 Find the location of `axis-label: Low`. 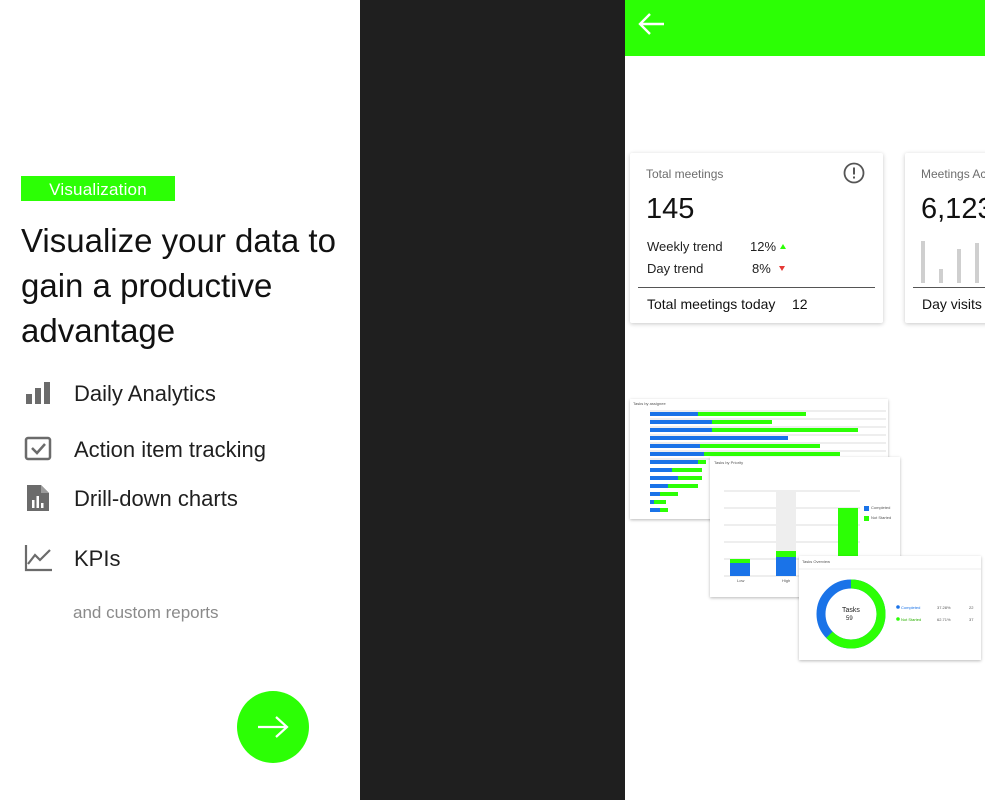

axis-label: Low is located at coordinates (741, 580).